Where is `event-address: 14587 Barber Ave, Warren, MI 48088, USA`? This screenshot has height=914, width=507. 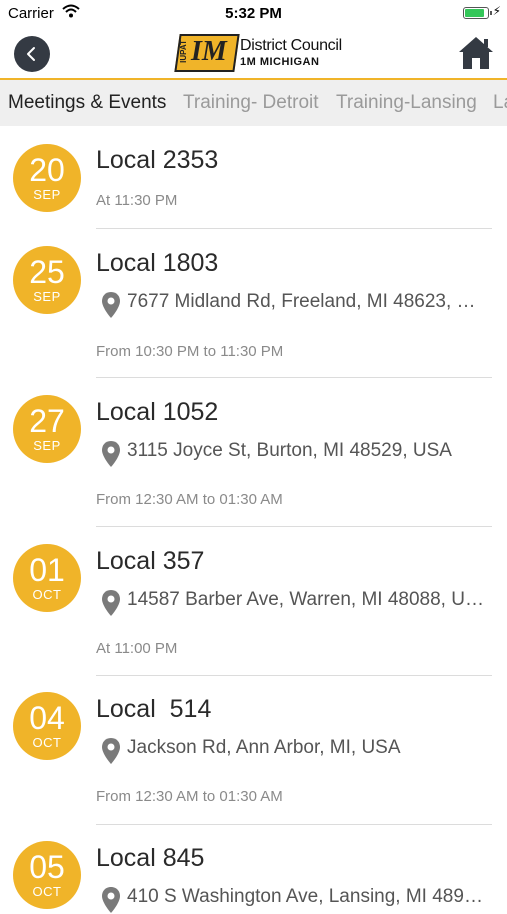 event-address: 14587 Barber Ave, Warren, MI 48088, USA is located at coordinates (291, 603).